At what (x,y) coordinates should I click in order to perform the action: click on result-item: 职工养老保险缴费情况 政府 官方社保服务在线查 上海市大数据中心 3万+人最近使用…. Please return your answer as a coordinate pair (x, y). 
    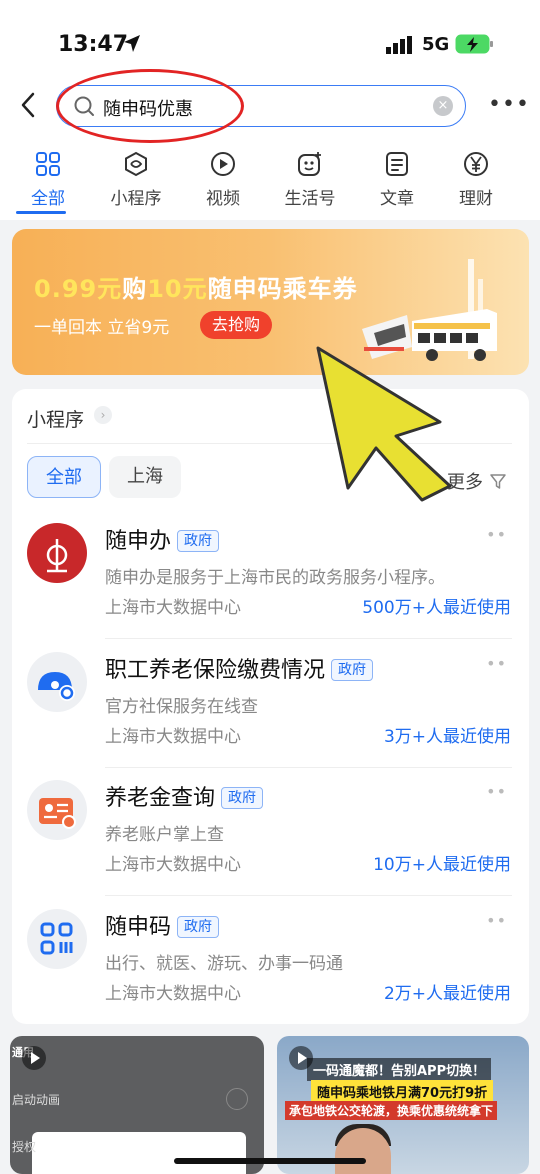
    Looking at the image, I should click on (270, 704).